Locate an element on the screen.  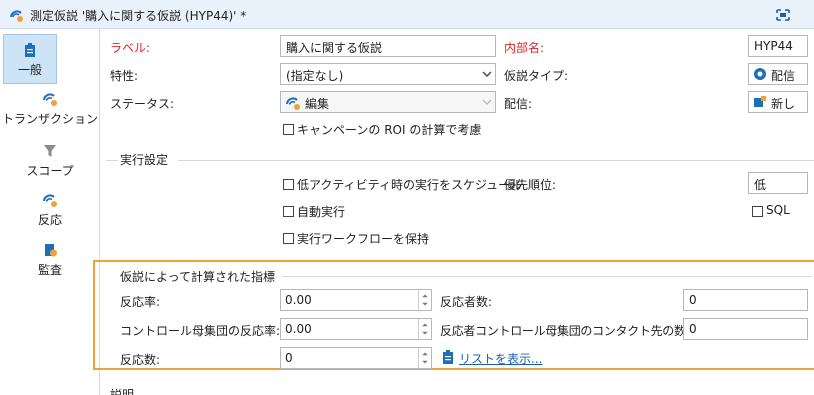
sql-label: SQL is located at coordinates (778, 210).